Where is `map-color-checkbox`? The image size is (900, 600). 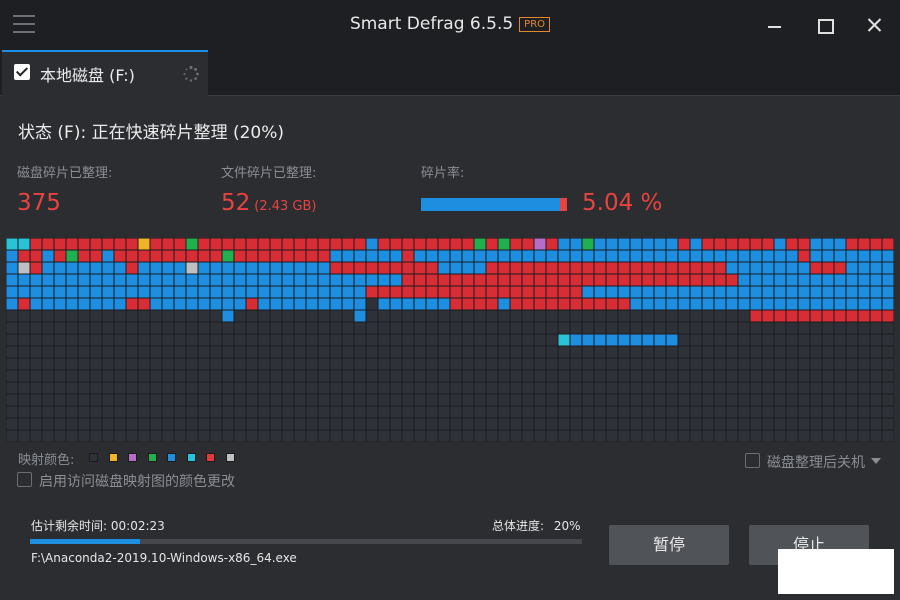 map-color-checkbox is located at coordinates (24, 479).